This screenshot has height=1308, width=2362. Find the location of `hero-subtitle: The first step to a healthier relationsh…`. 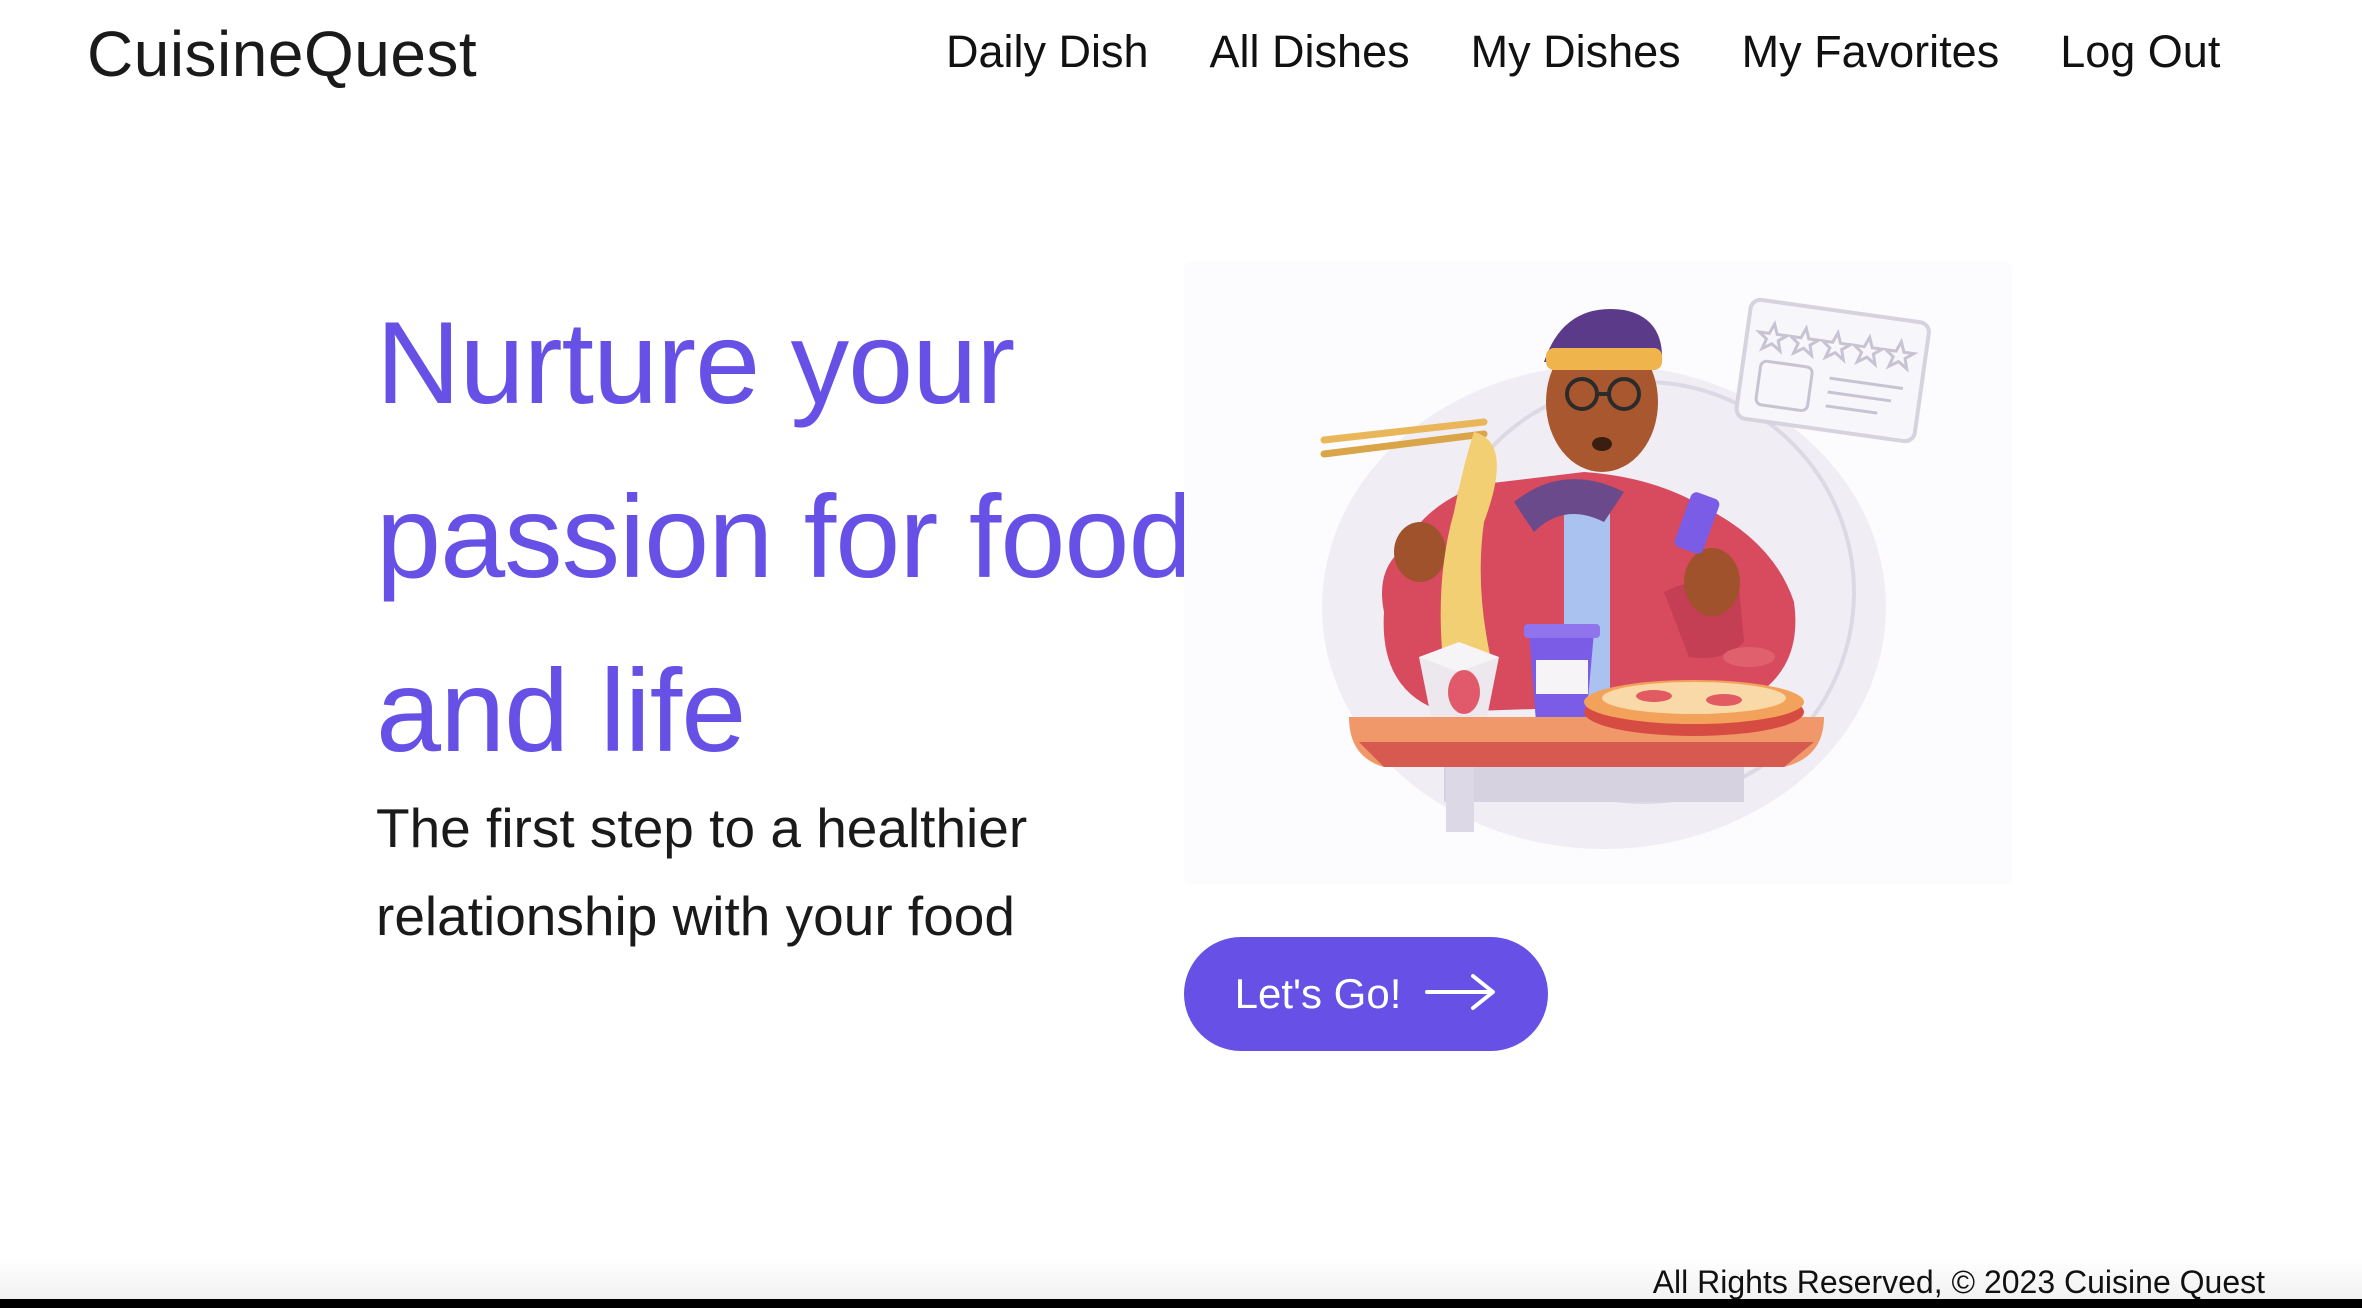

hero-subtitle: The first step to a healthier relationsh… is located at coordinates (736, 872).